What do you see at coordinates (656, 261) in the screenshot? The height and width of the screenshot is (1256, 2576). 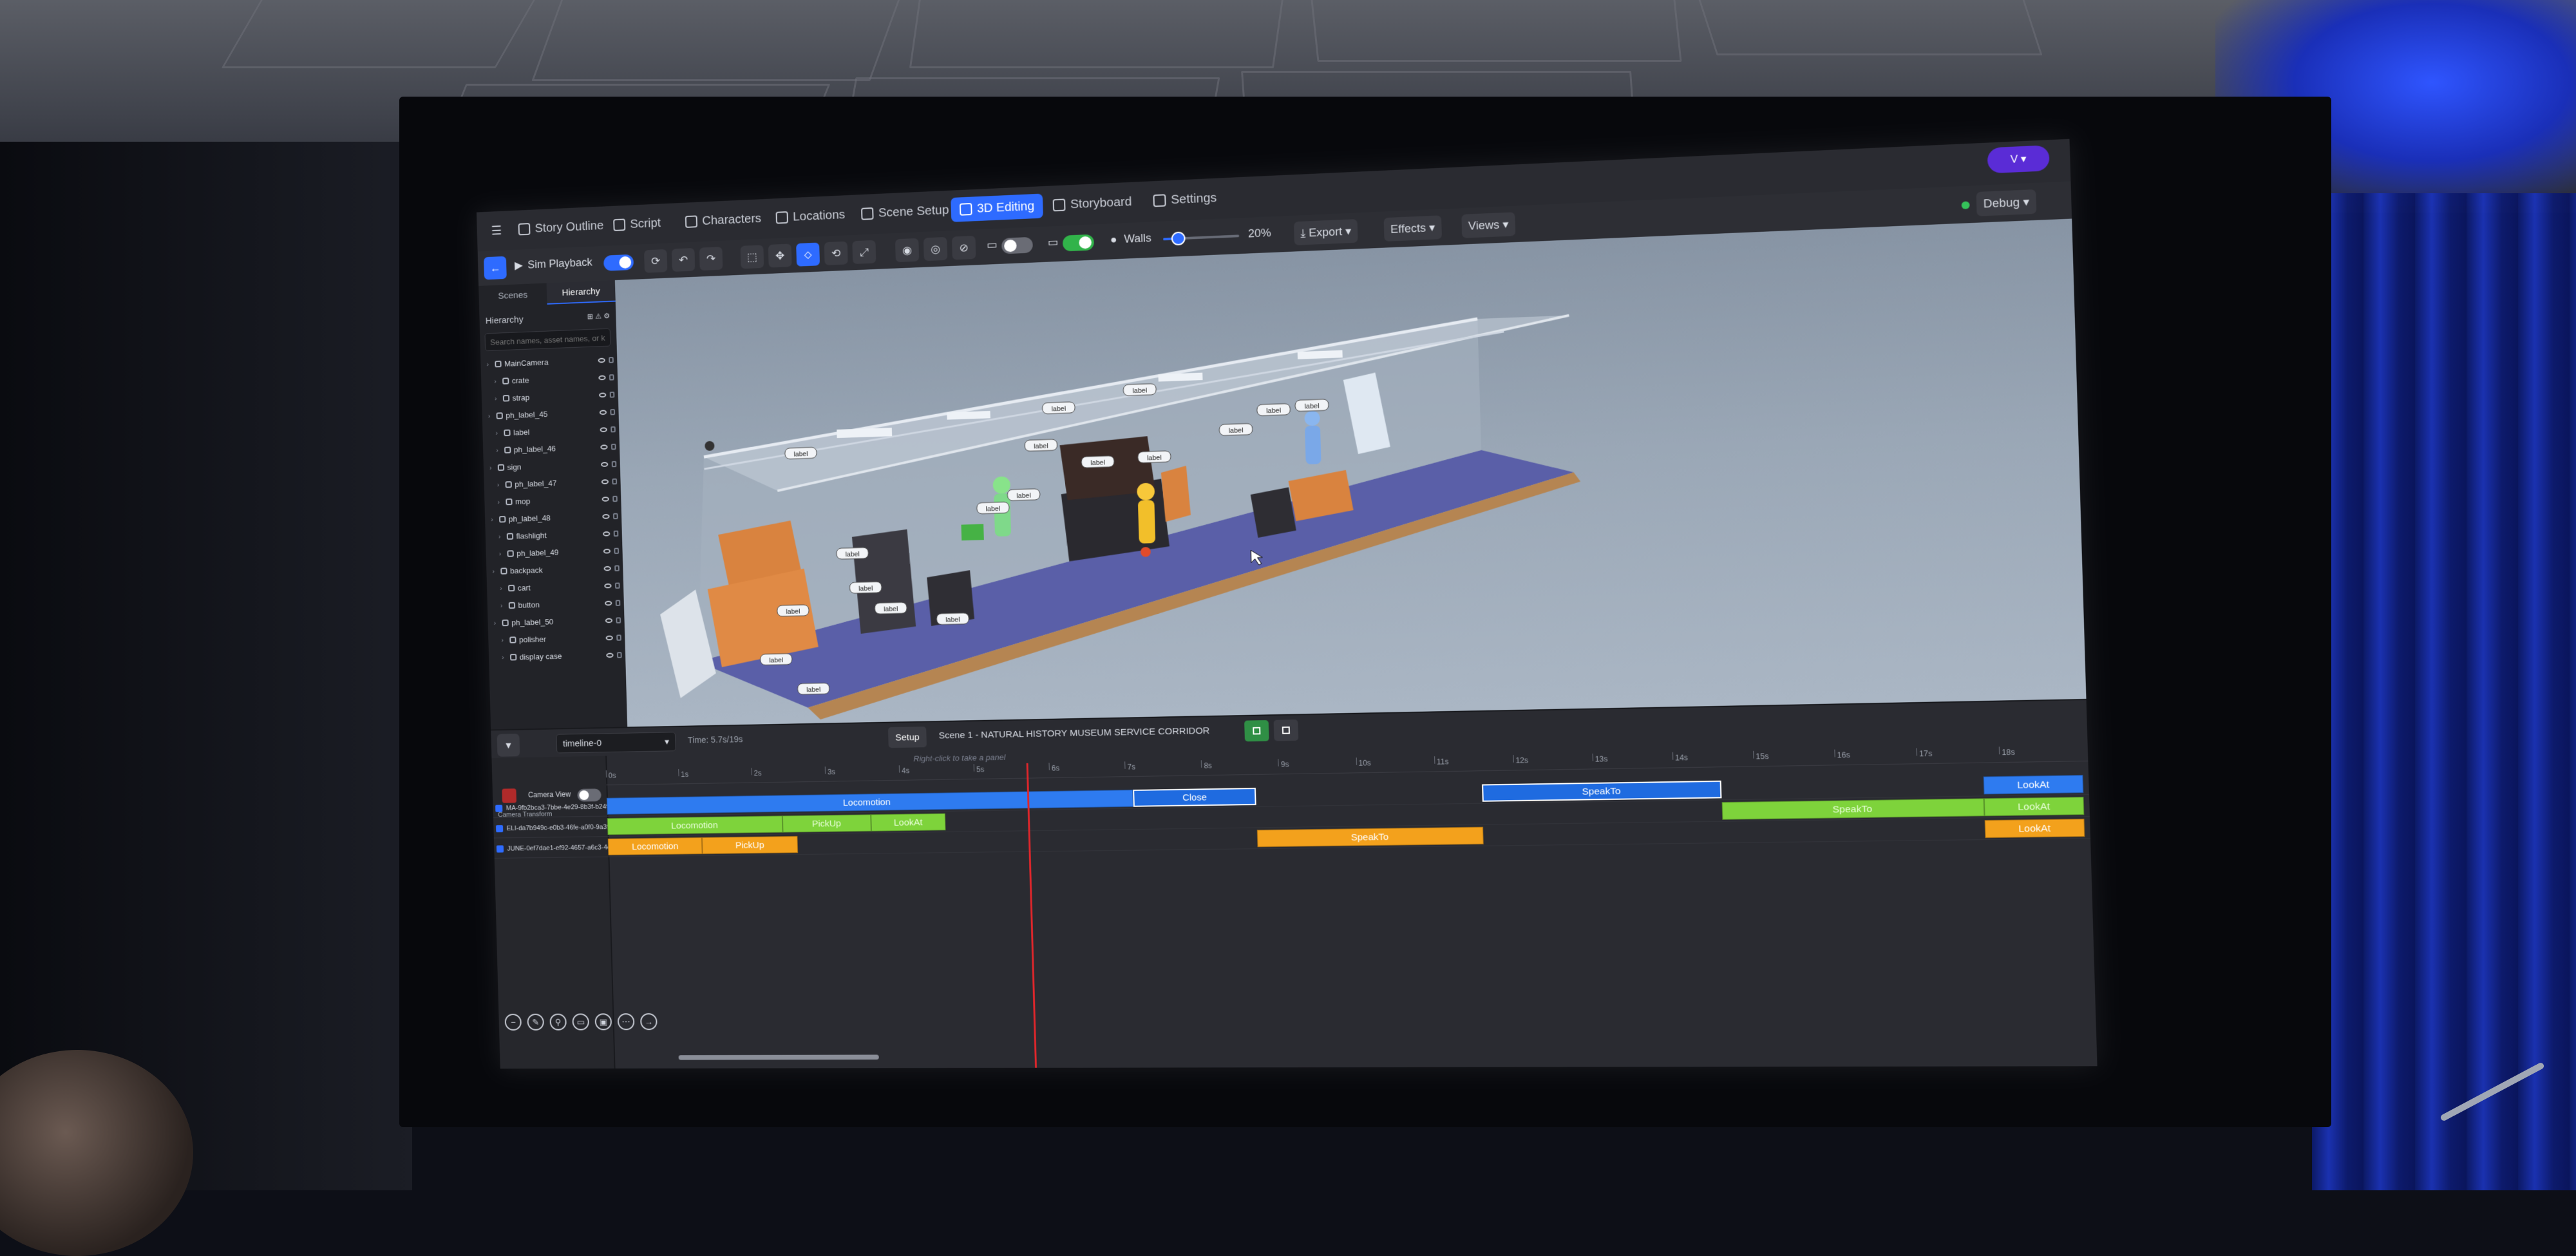 I see `redo-icon: ⟳` at bounding box center [656, 261].